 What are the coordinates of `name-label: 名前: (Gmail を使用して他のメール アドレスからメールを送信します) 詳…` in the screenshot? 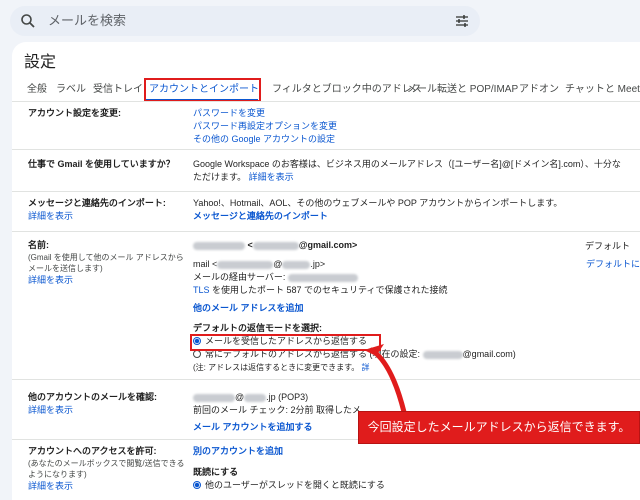 It's located at (109, 263).